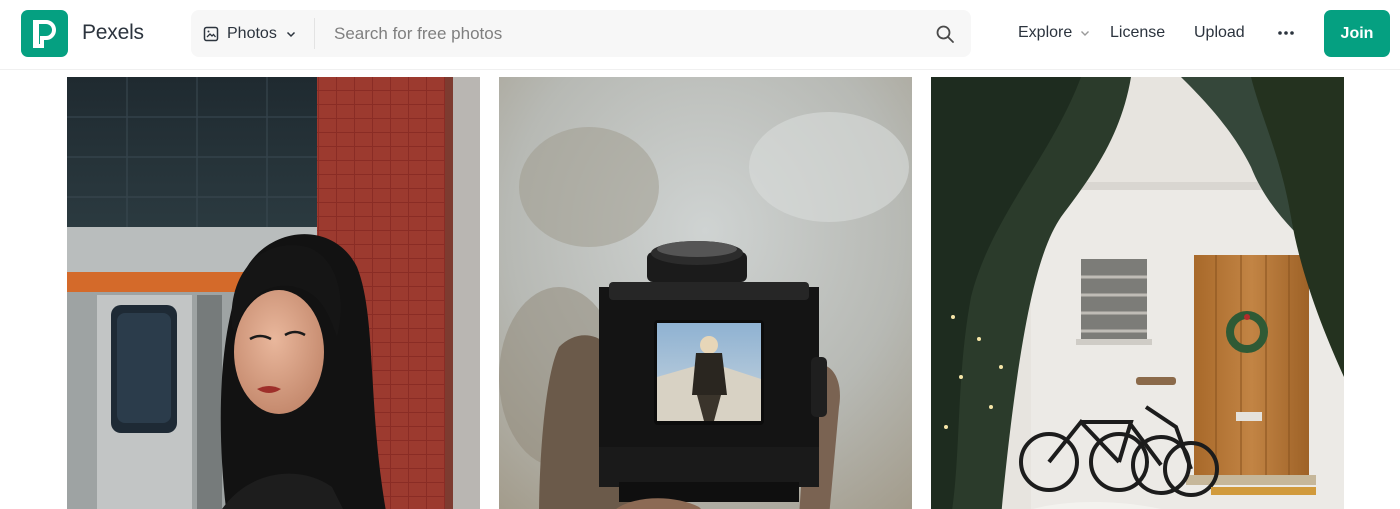  Describe the element at coordinates (211, 33) in the screenshot. I see `image-icon` at that location.